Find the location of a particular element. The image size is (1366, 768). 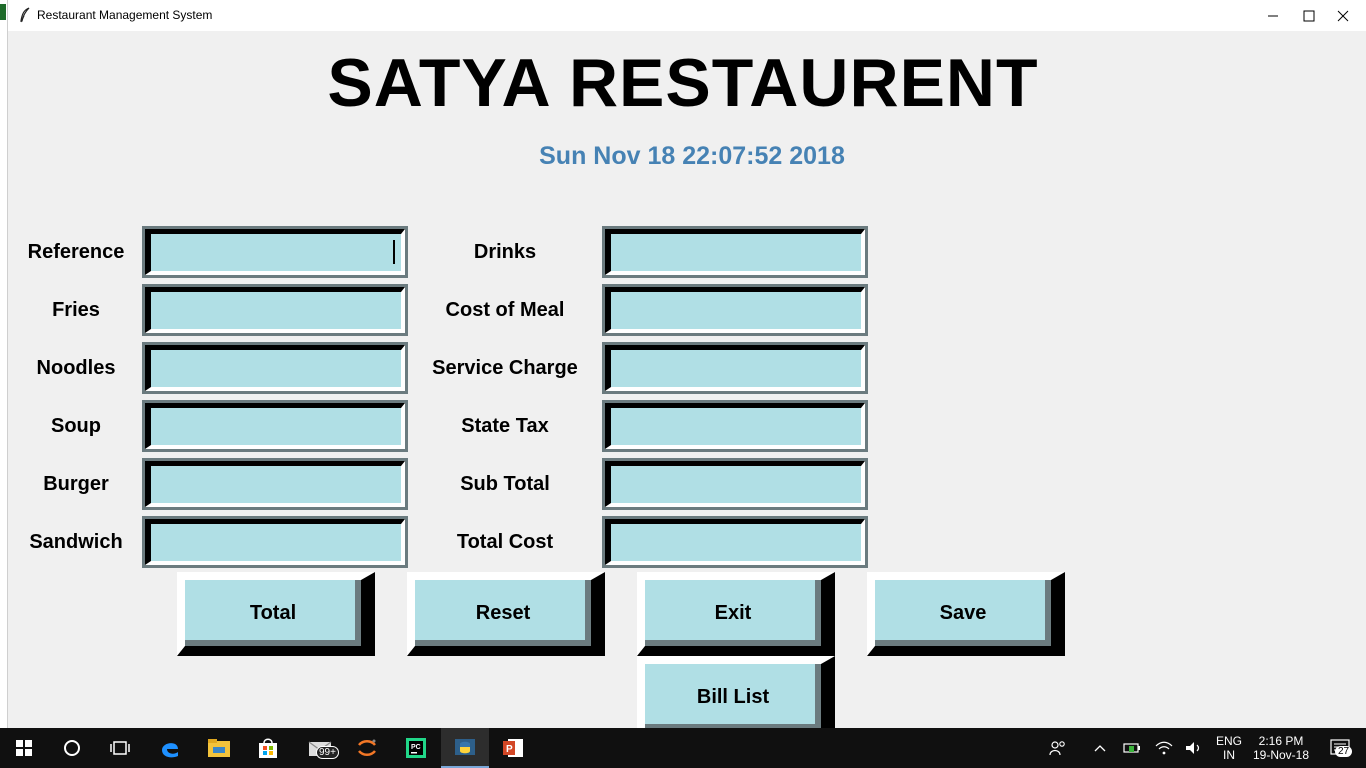

bill-list-button-label: Bill List is located at coordinates (733, 696).